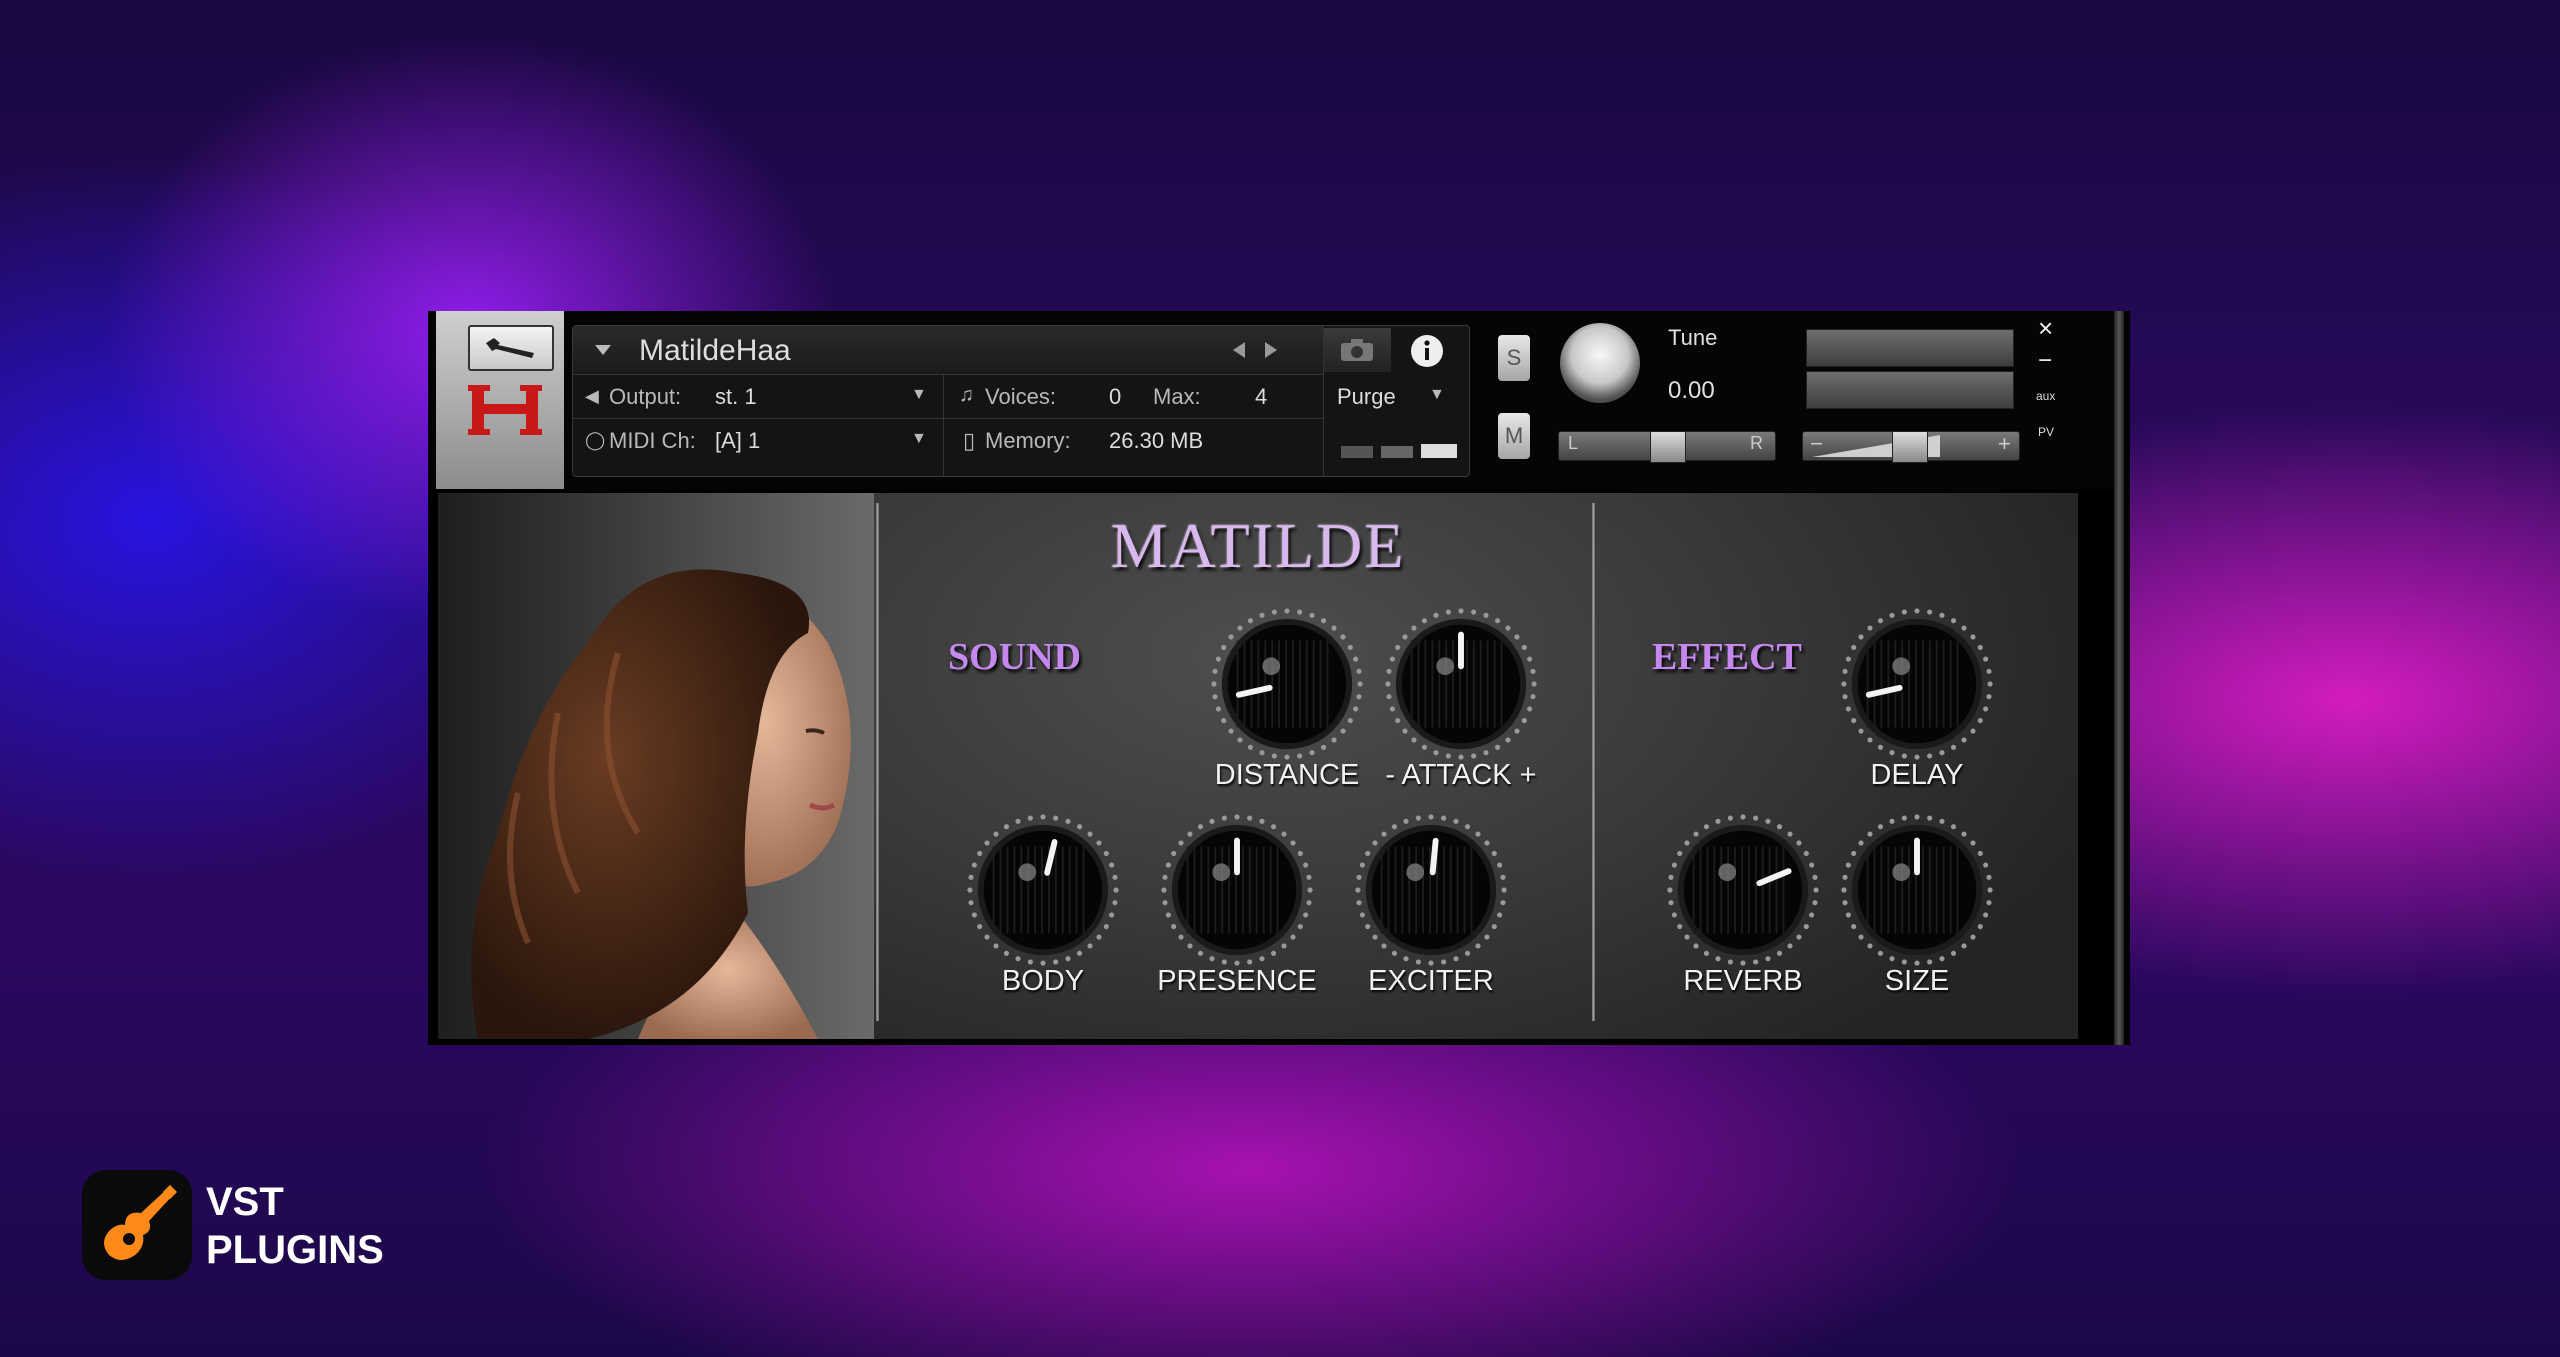 This screenshot has width=2560, height=1357. Describe the element at coordinates (1258, 545) in the screenshot. I see `instrument-title: MATILDE` at that location.